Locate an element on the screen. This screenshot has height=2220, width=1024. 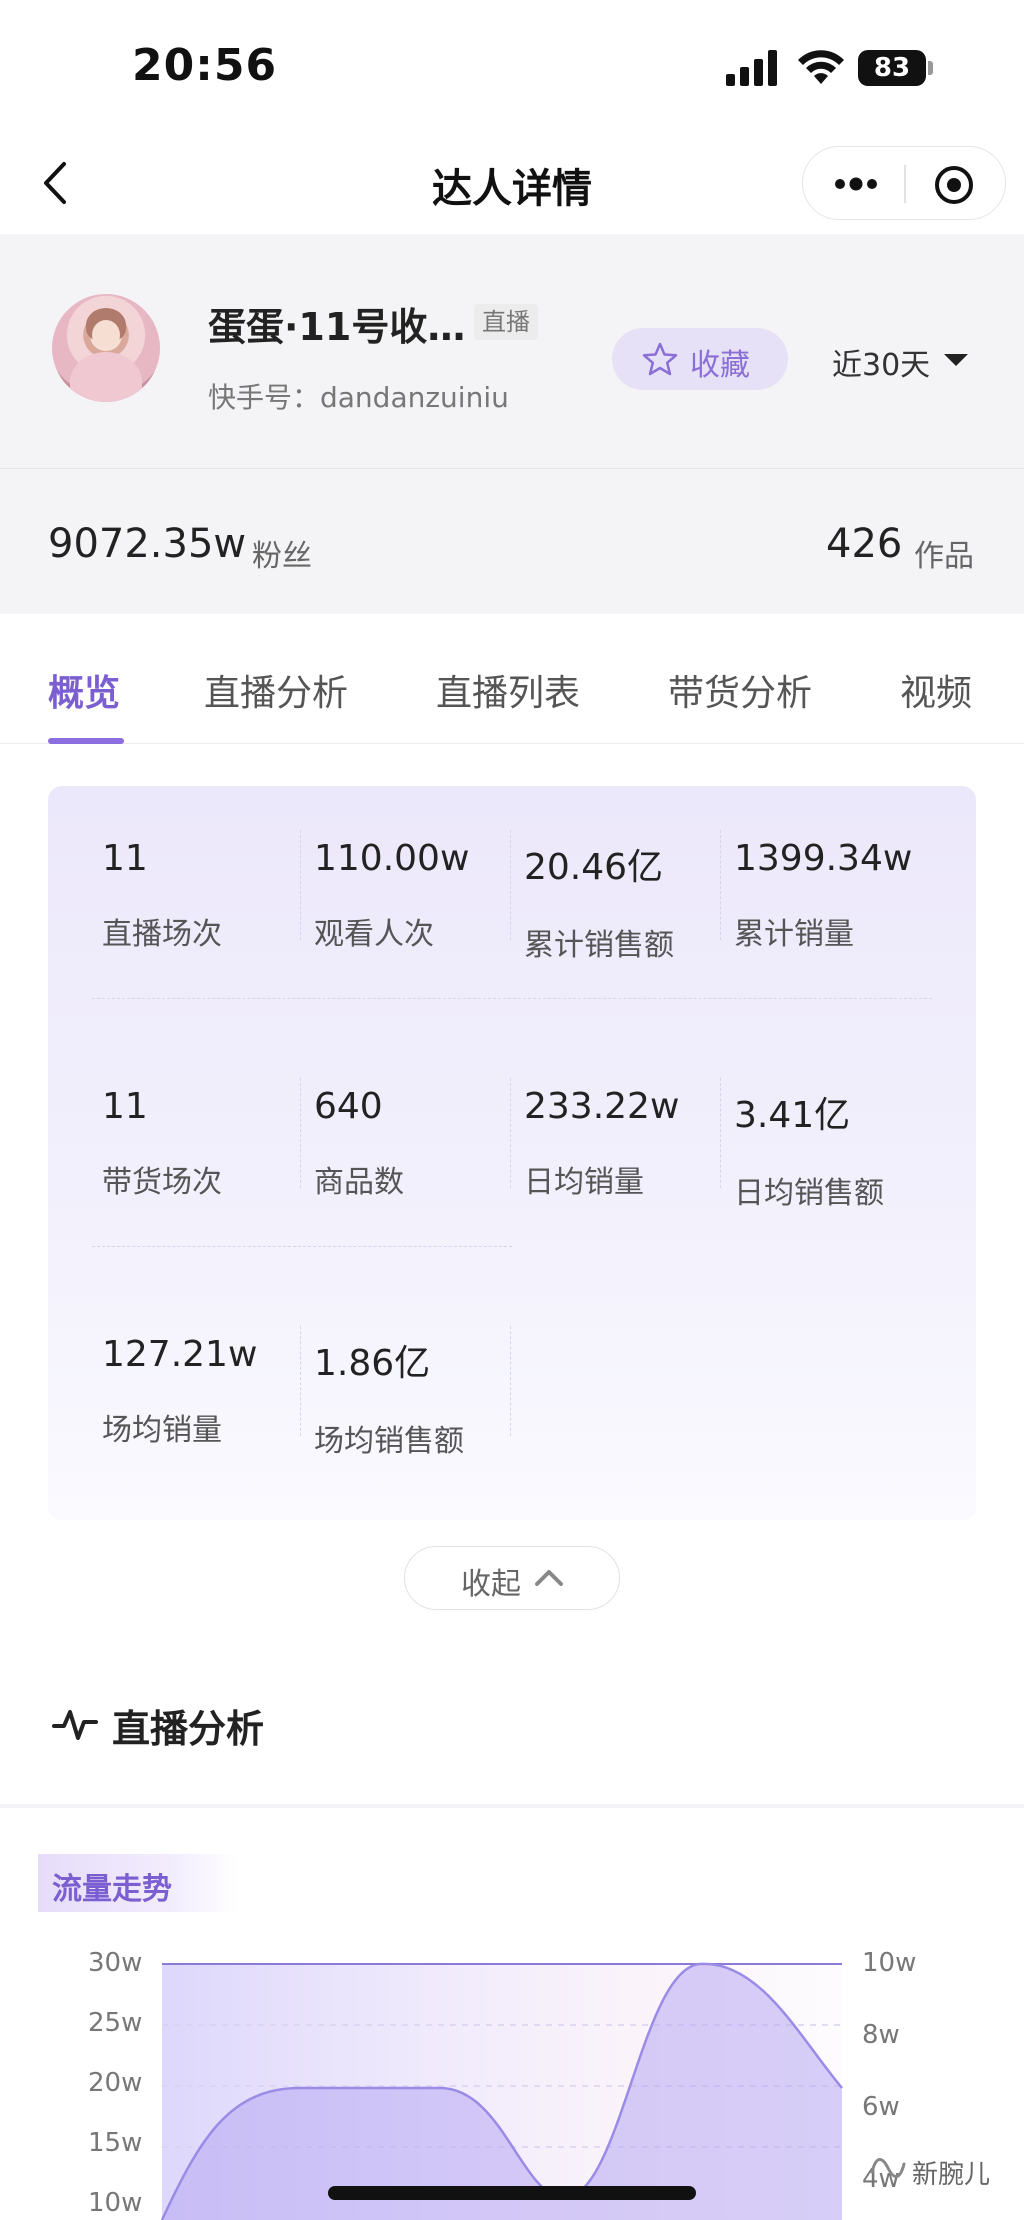
watermark-text: 新腕儿 is located at coordinates (951, 2175).